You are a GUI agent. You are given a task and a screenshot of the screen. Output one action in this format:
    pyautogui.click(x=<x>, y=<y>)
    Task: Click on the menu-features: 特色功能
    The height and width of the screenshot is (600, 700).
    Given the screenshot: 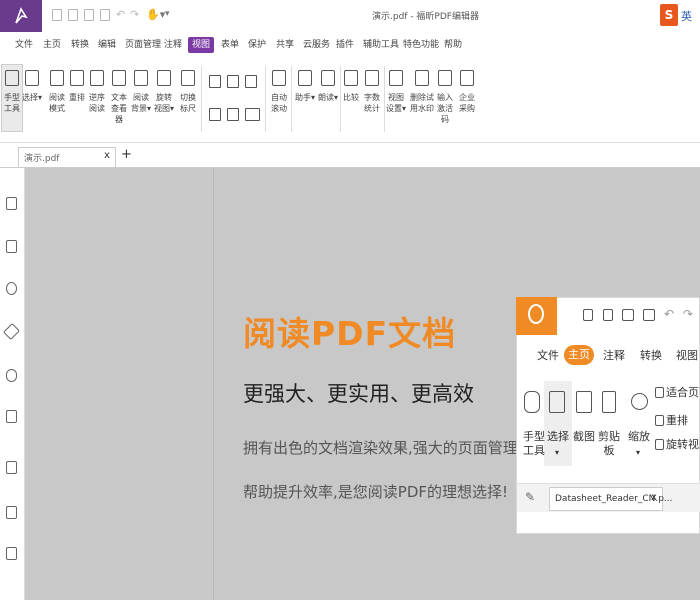 What is the action you would take?
    pyautogui.click(x=421, y=45)
    